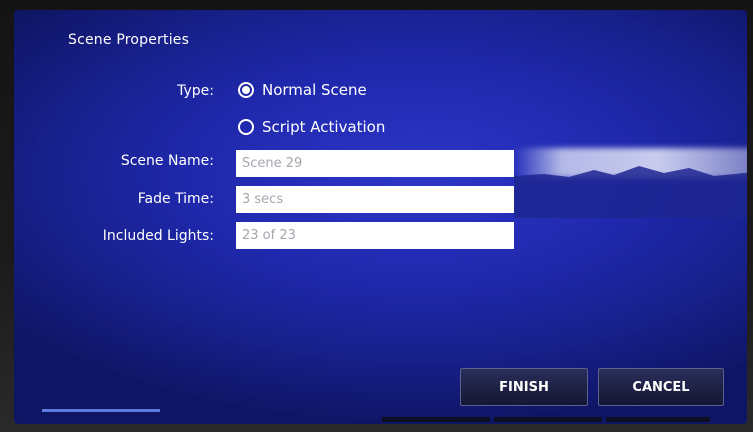 The width and height of the screenshot is (753, 432). I want to click on mountain-silhouette, so click(630, 192).